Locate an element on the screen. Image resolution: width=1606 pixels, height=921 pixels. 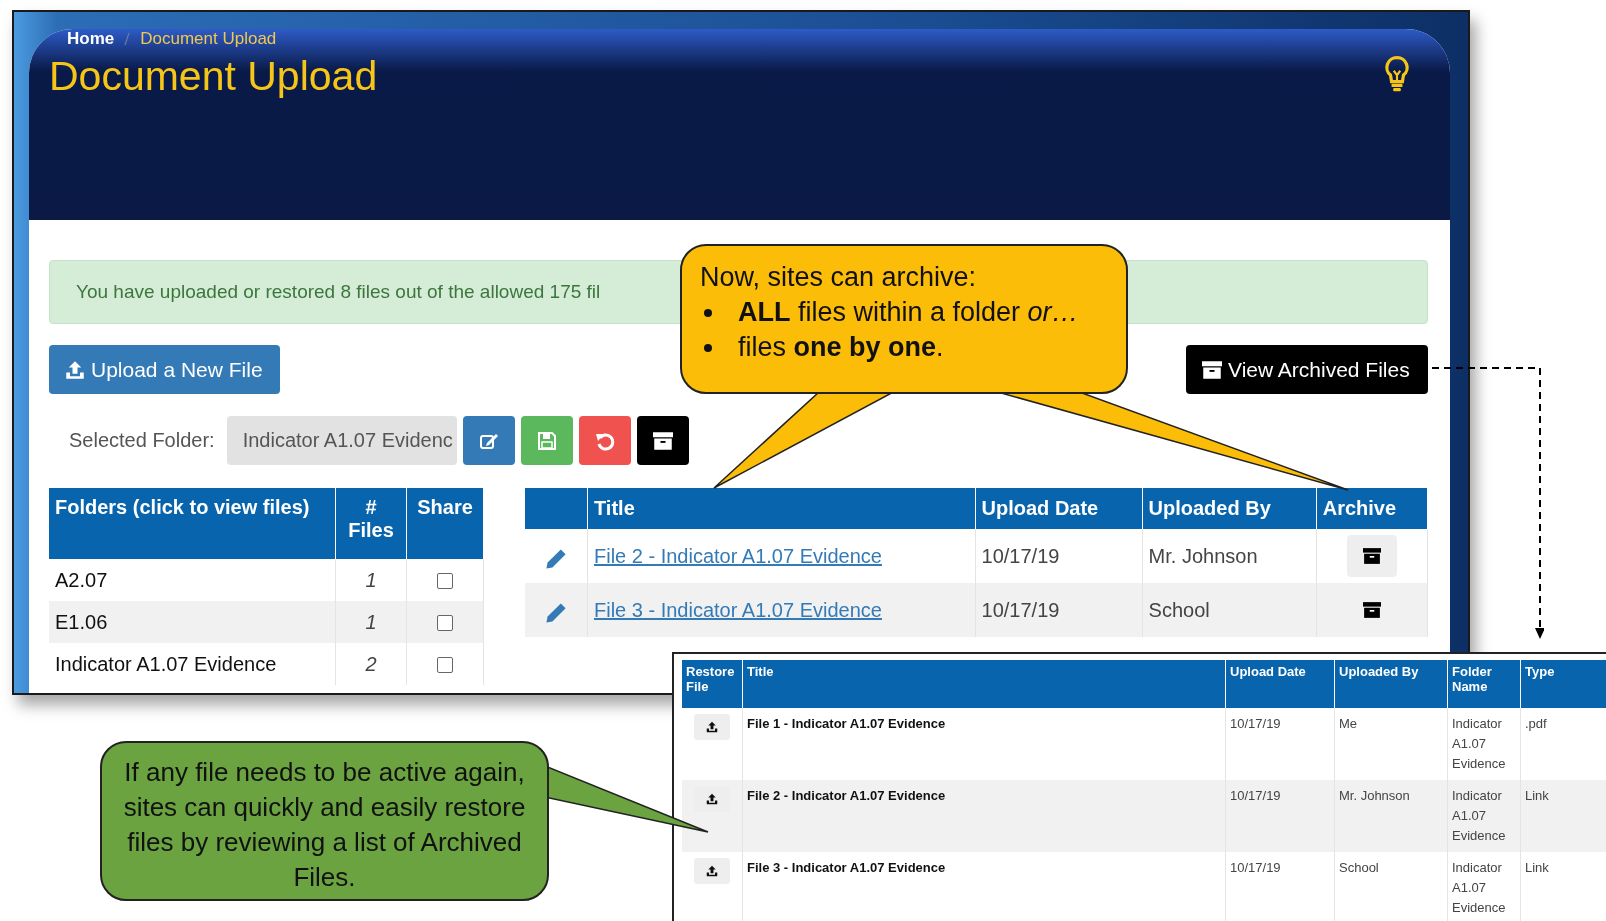
file-title-cell: File 2 - Indicator A1.07 Evidence is located at coordinates (984, 816).